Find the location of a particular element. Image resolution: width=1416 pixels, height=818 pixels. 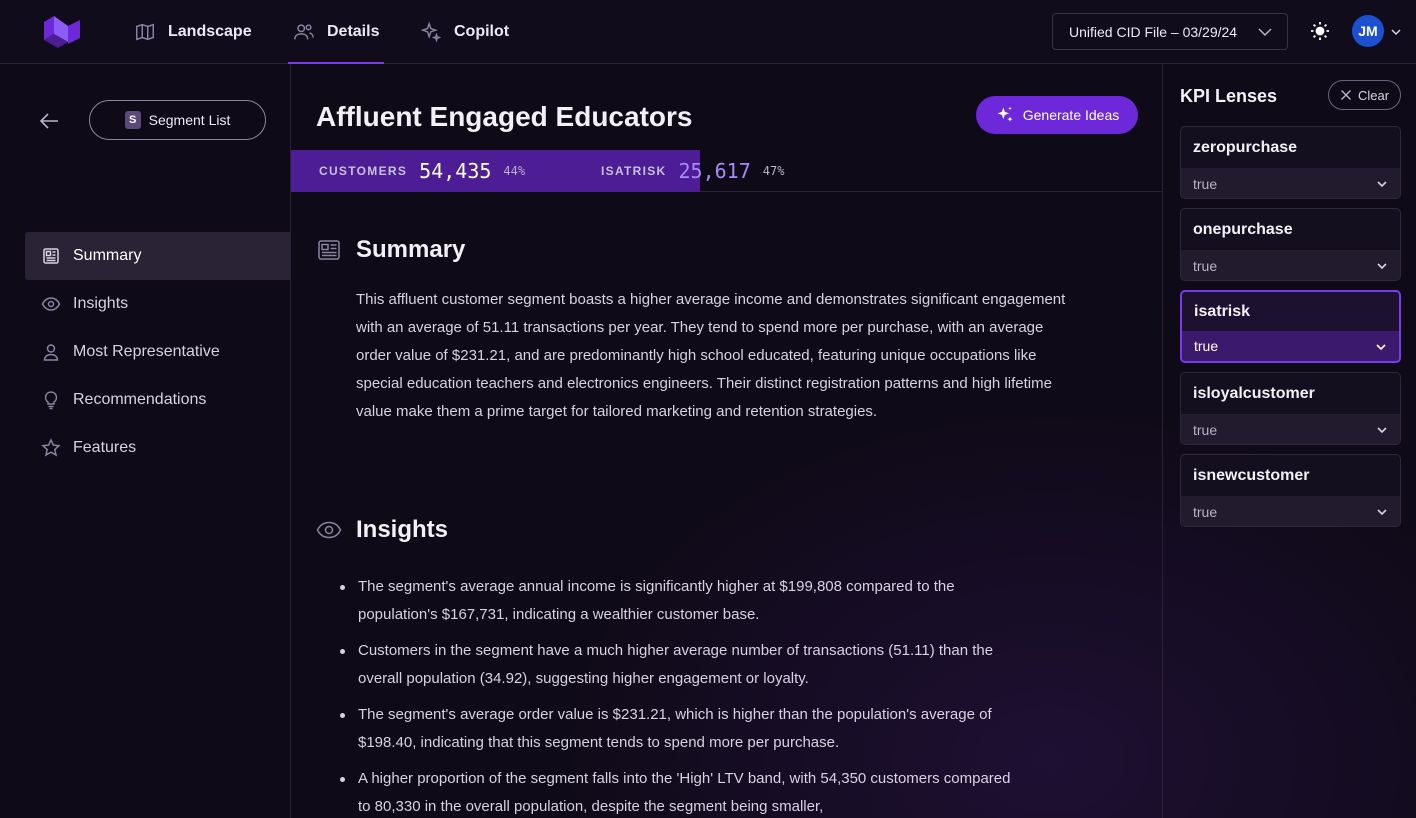

insights-section-heading: Insights is located at coordinates (382, 530).